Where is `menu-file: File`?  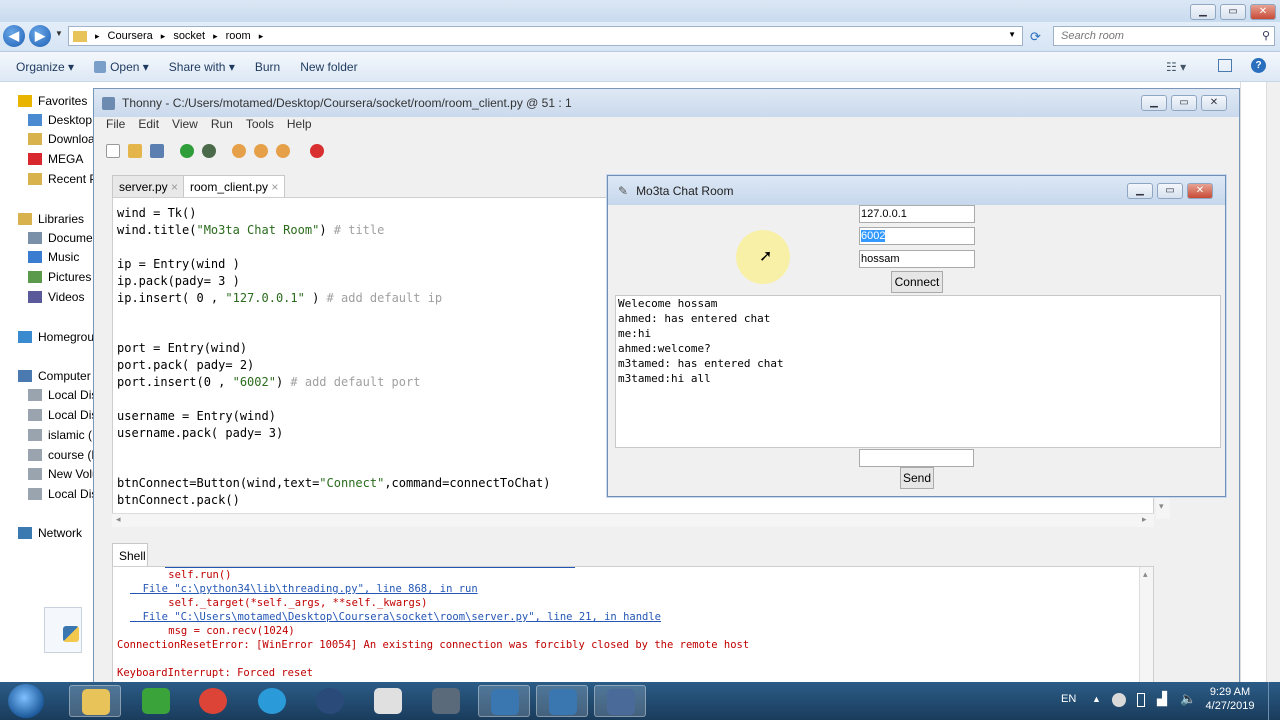 menu-file: File is located at coordinates (115, 125).